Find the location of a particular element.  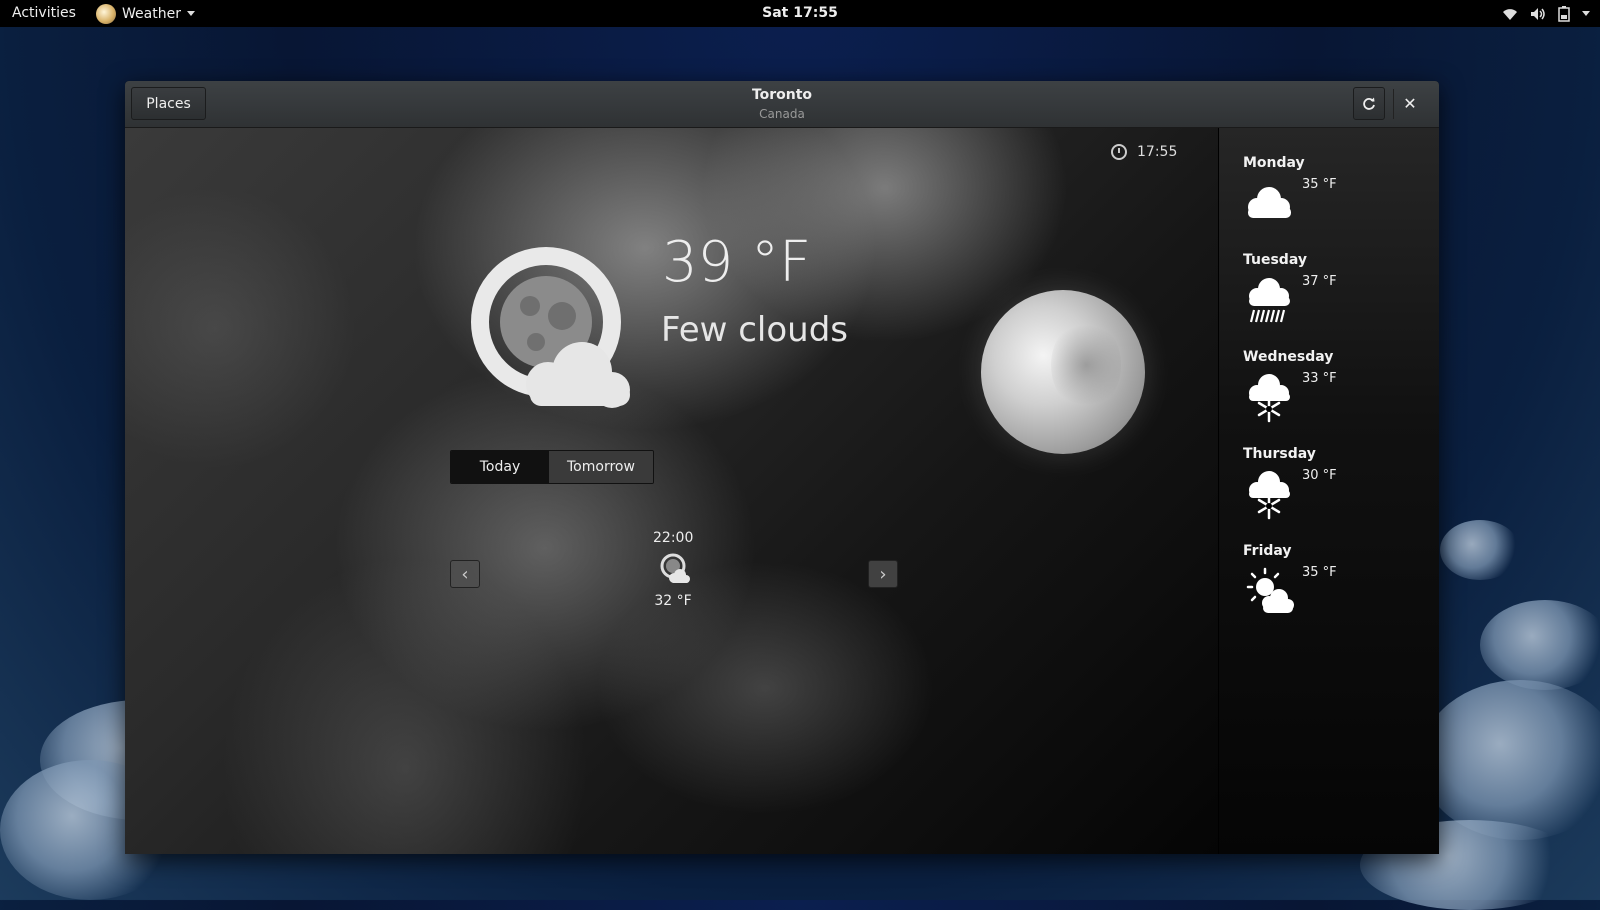

forecast-day-name: Thursday is located at coordinates (1279, 454).